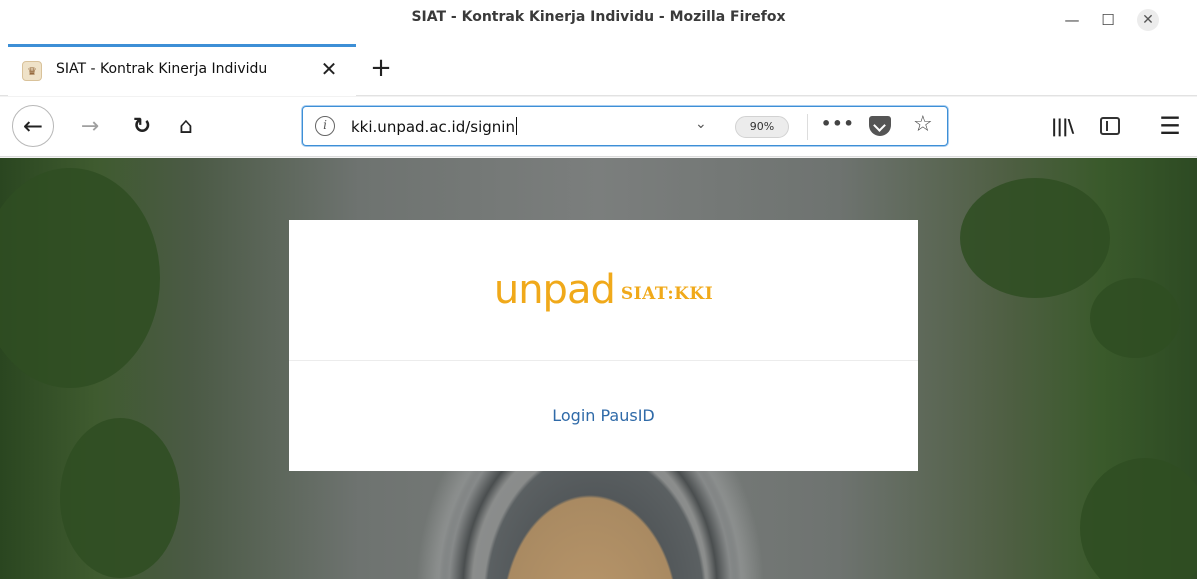 The height and width of the screenshot is (579, 1197). What do you see at coordinates (1072, 20) in the screenshot?
I see `minimize-icon: —` at bounding box center [1072, 20].